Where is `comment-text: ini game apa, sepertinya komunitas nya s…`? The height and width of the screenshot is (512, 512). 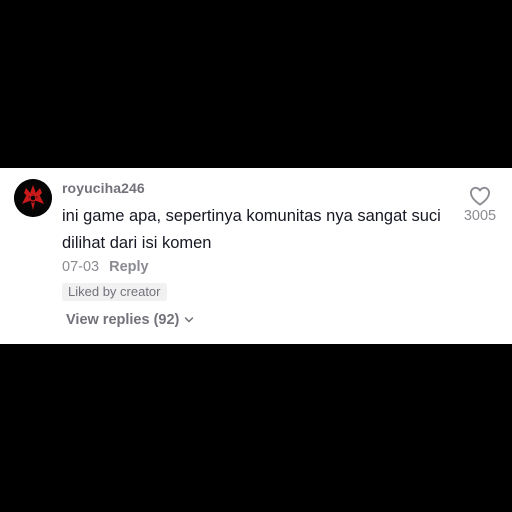 comment-text: ini game apa, sepertinya komunitas nya s… is located at coordinates (251, 229).